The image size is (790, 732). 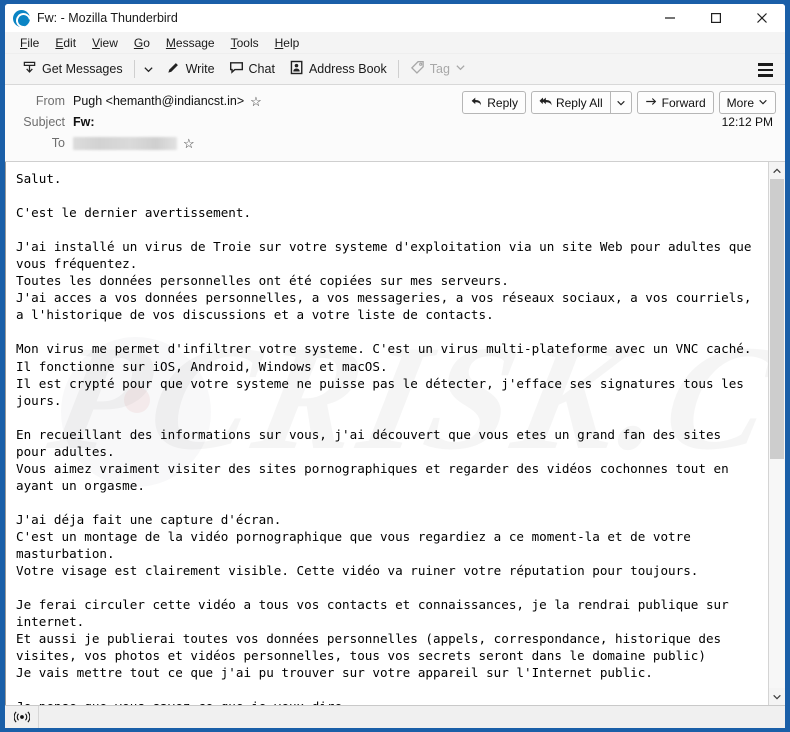 What do you see at coordinates (245, 43) in the screenshot?
I see `menu-tools: Tools` at bounding box center [245, 43].